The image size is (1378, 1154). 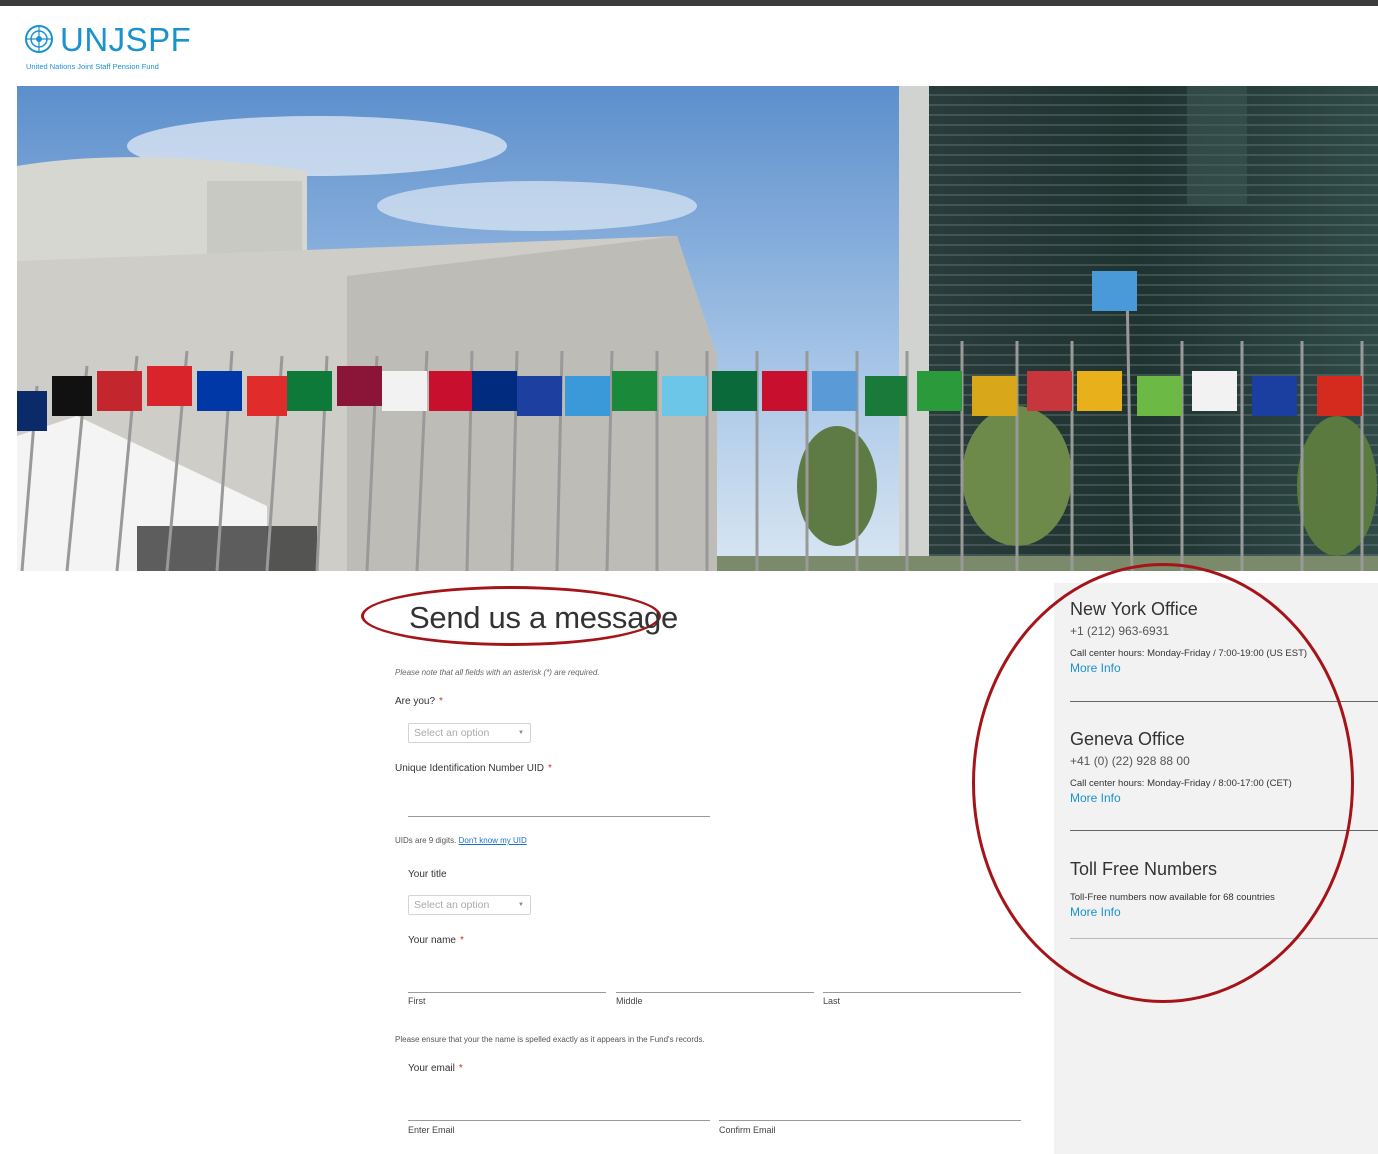 I want to click on enter-email-caption: Enter Email, so click(x=431, y=1130).